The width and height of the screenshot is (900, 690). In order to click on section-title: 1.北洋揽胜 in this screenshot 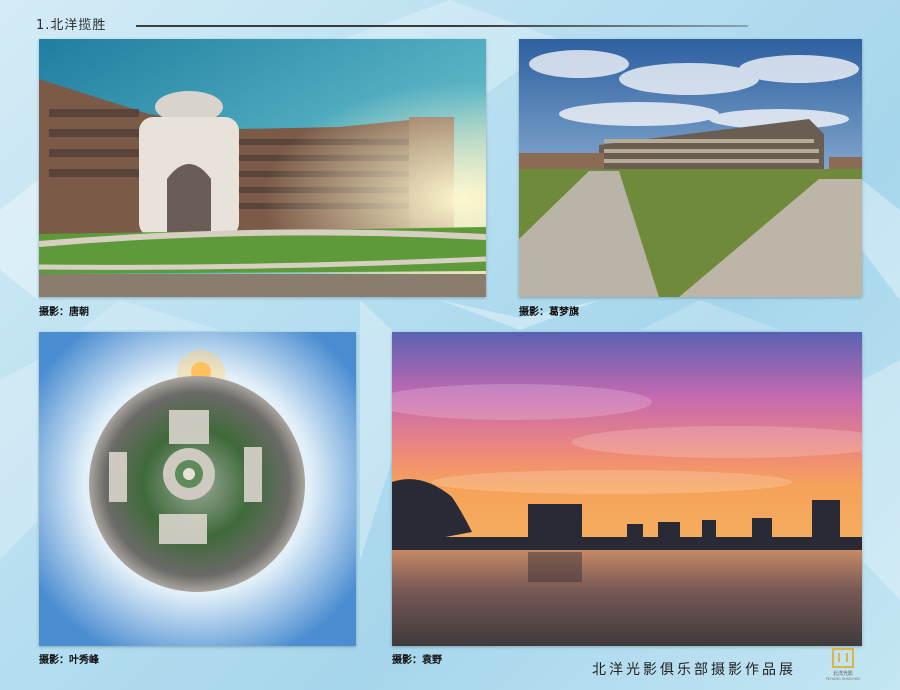, I will do `click(71, 25)`.